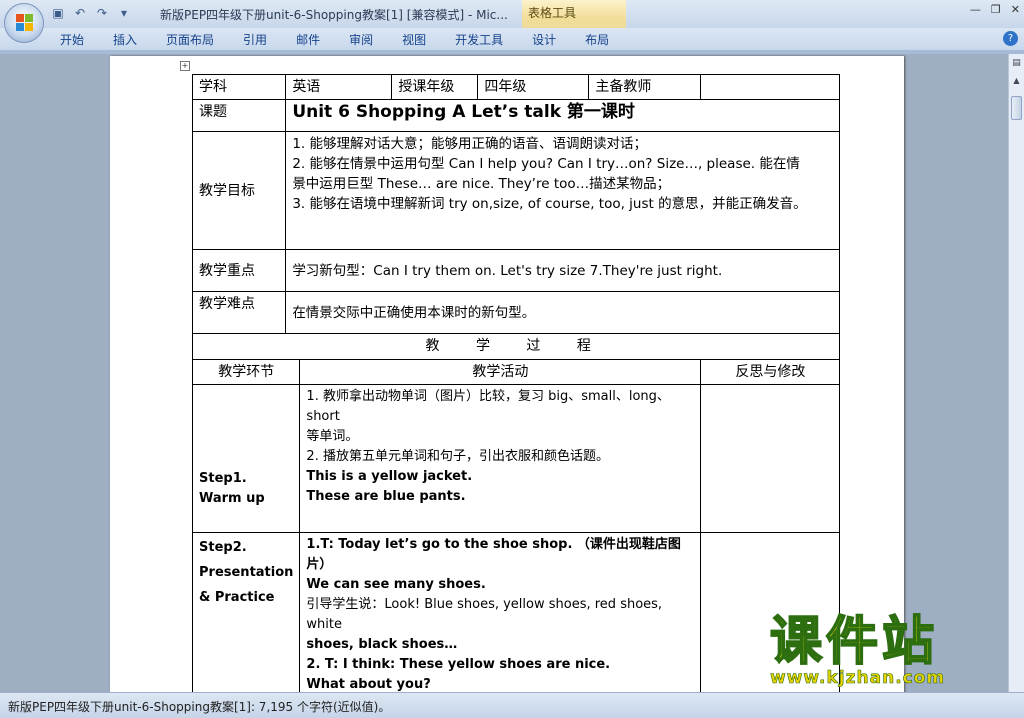  I want to click on tab-insert: 插入, so click(125, 39).